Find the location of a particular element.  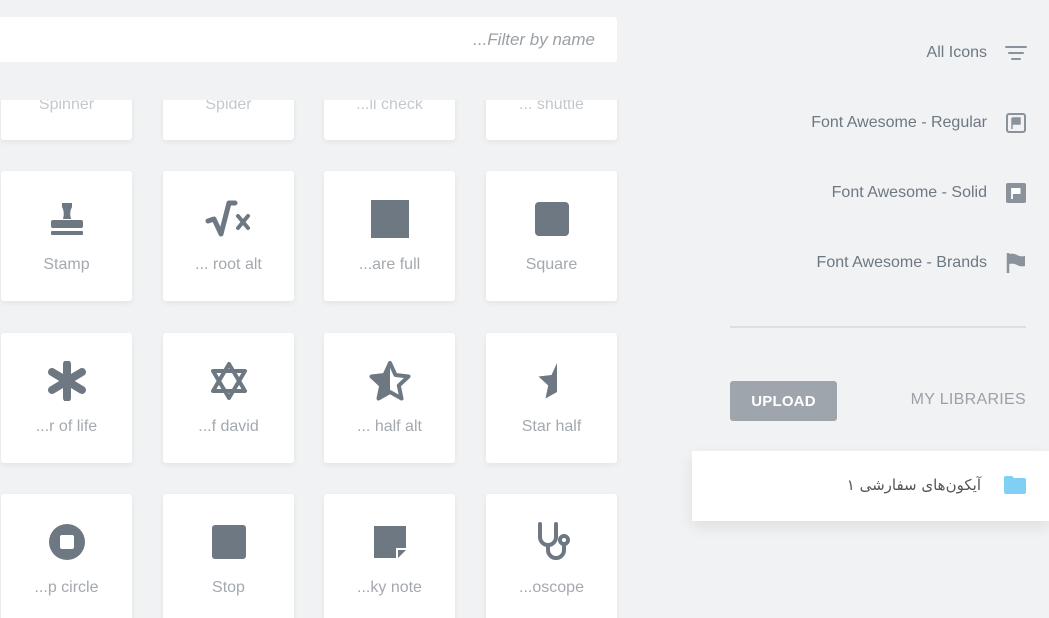

icon-tile-label: Spinner is located at coordinates (66, 106).